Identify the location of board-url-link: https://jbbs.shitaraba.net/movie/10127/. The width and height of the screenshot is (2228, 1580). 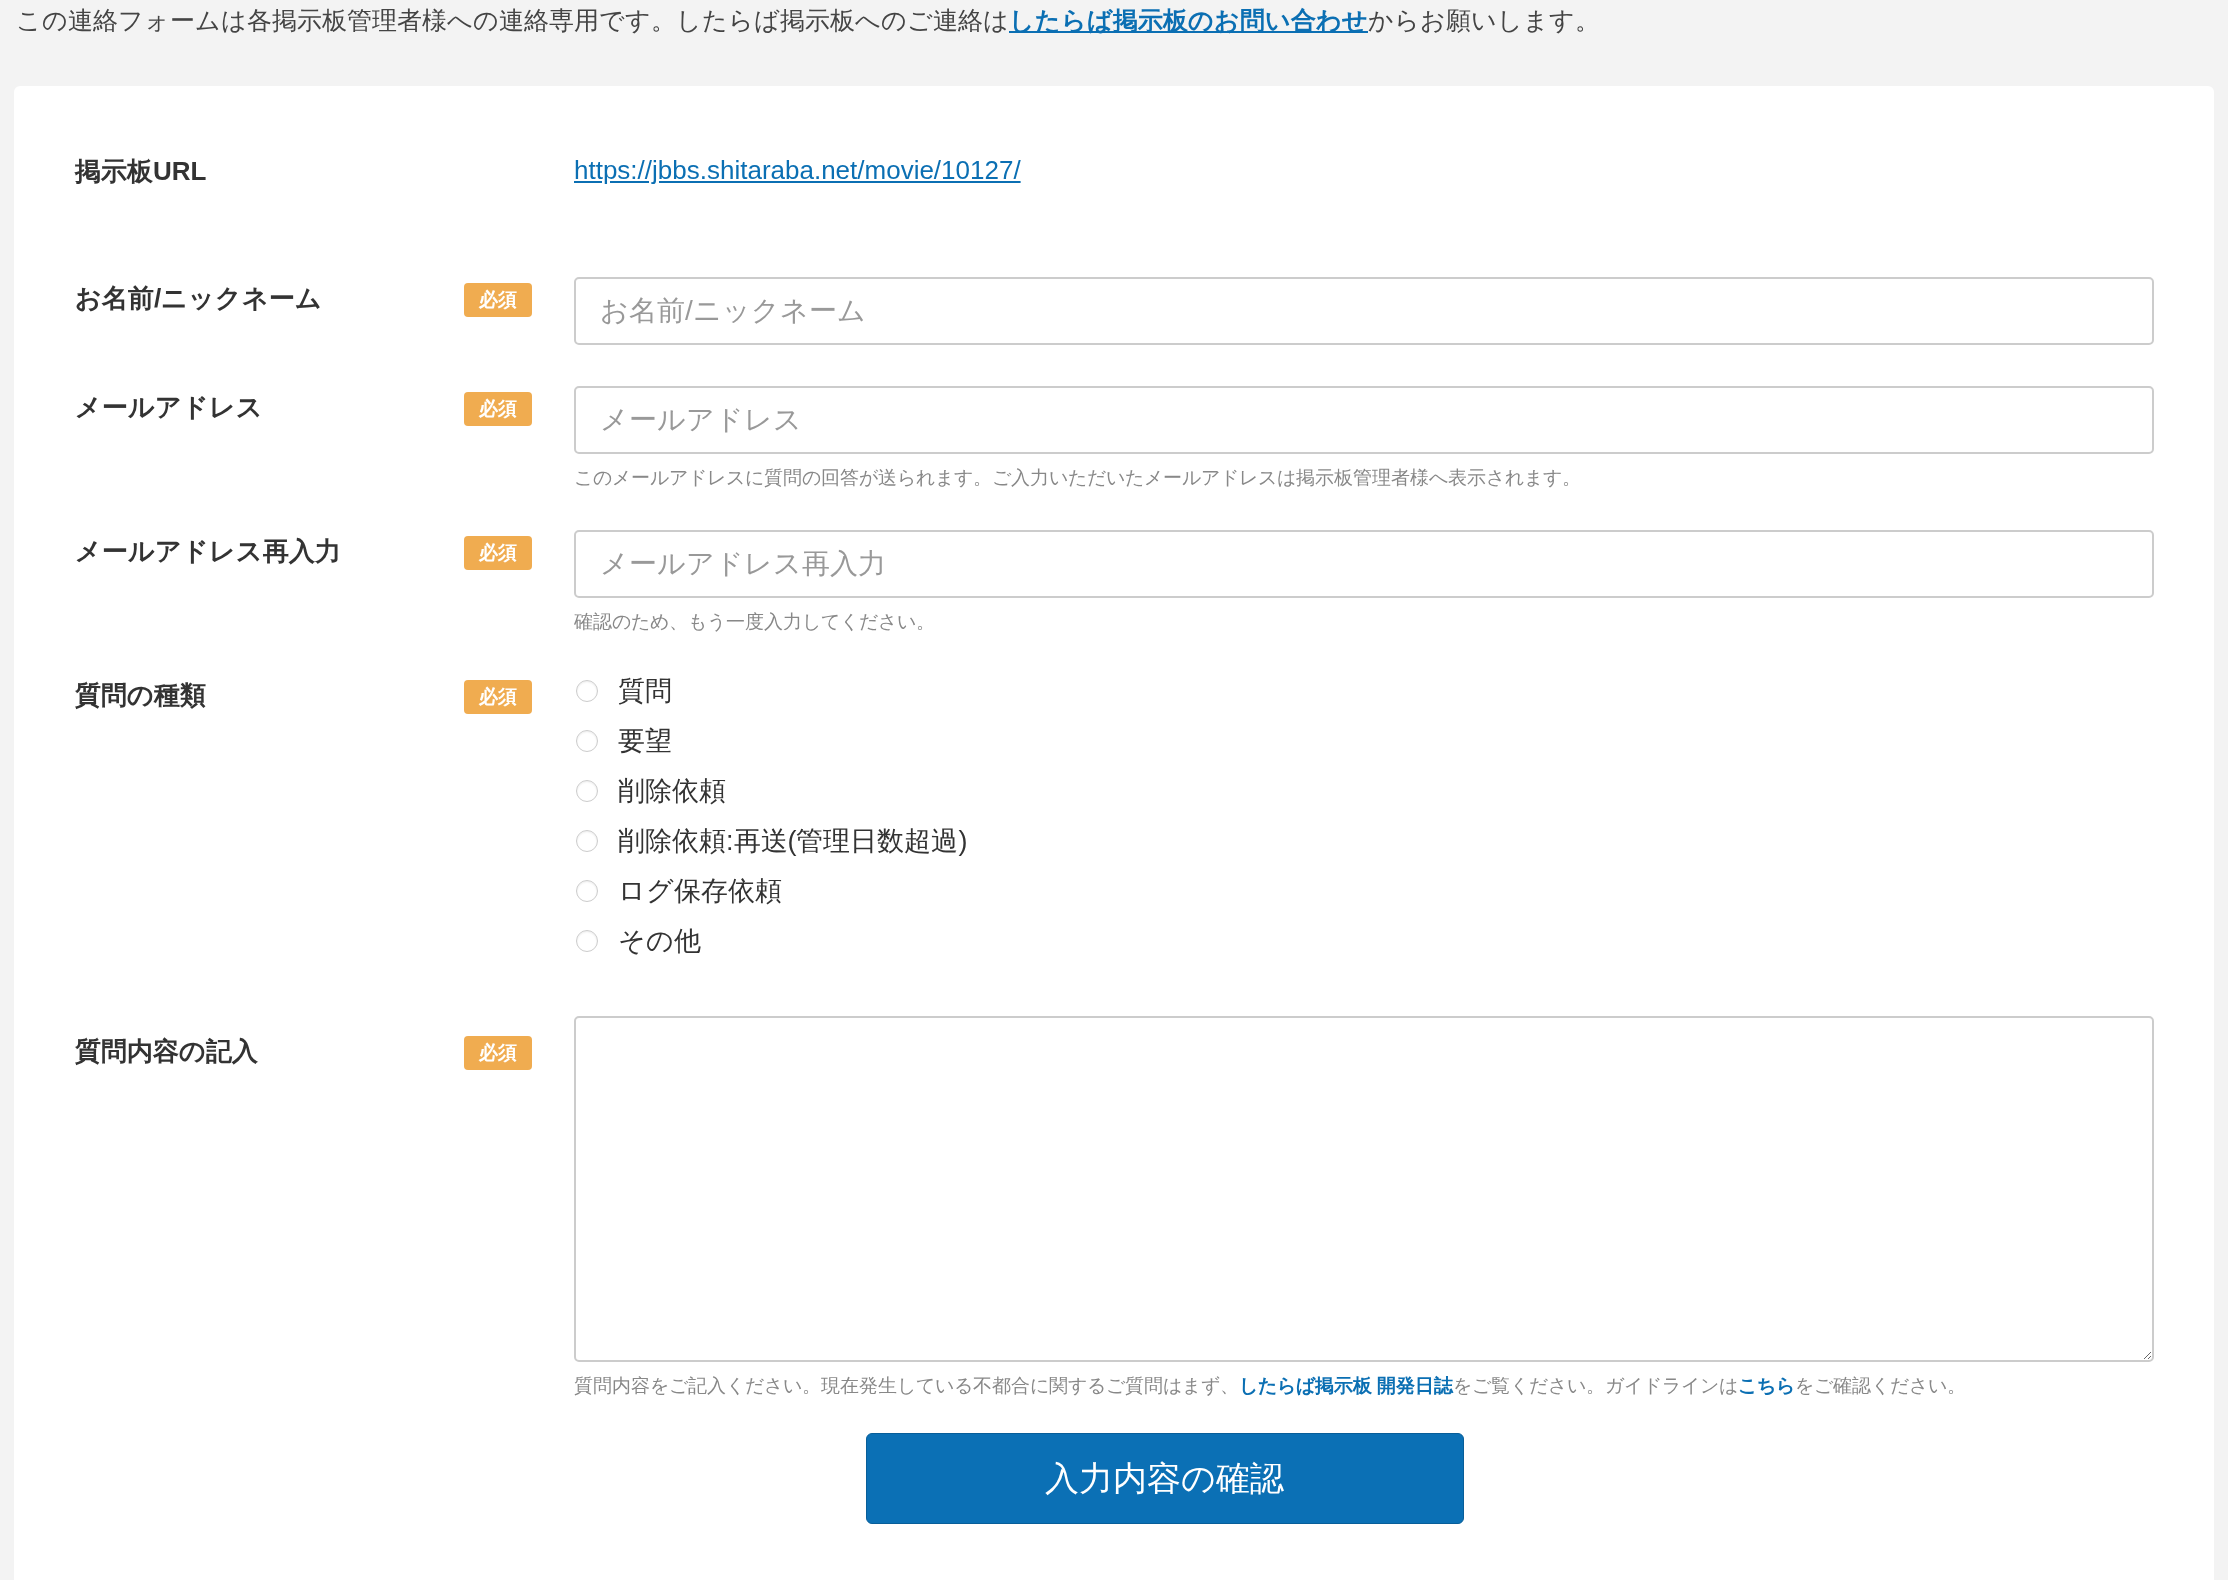
(797, 170).